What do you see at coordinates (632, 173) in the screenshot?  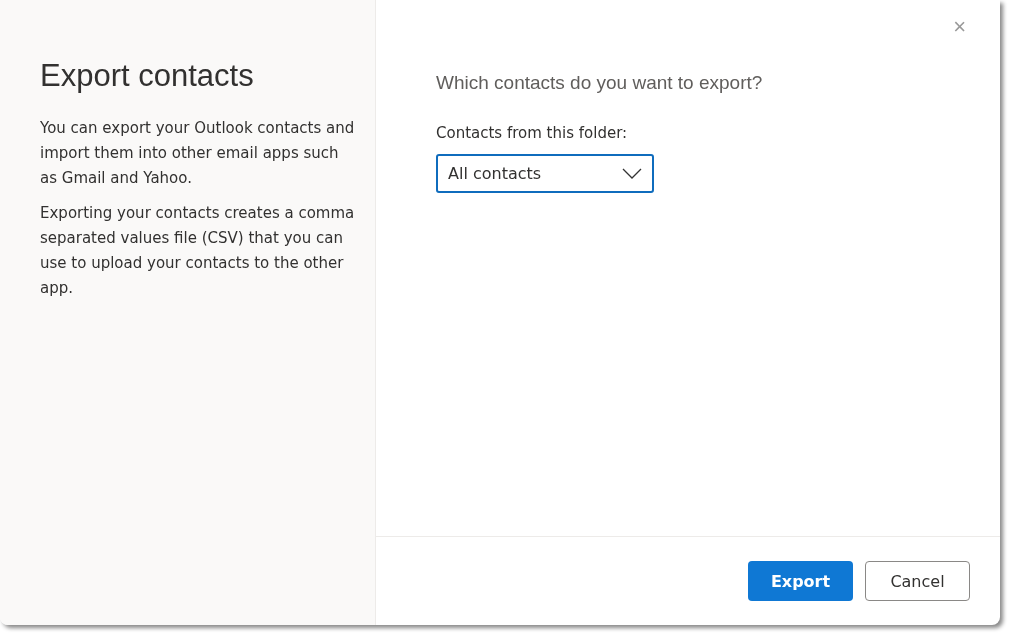 I see `chevron-down-icon` at bounding box center [632, 173].